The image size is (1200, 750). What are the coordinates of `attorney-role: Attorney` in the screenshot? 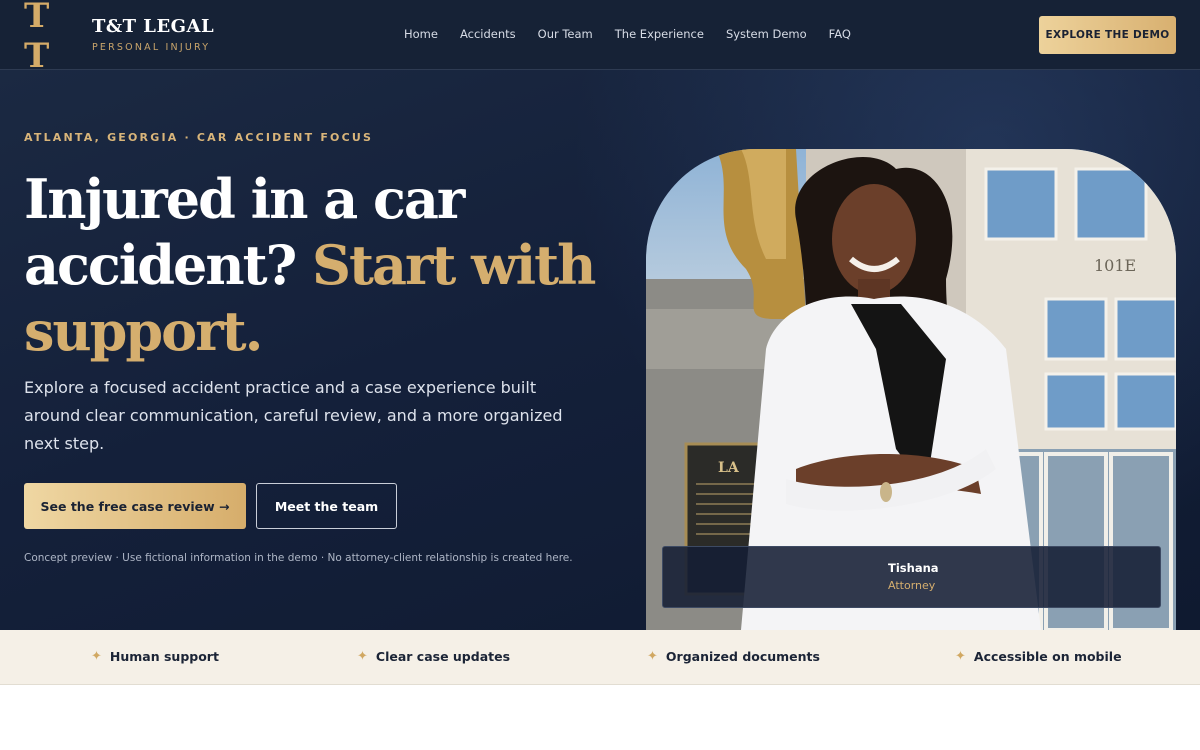 It's located at (912, 585).